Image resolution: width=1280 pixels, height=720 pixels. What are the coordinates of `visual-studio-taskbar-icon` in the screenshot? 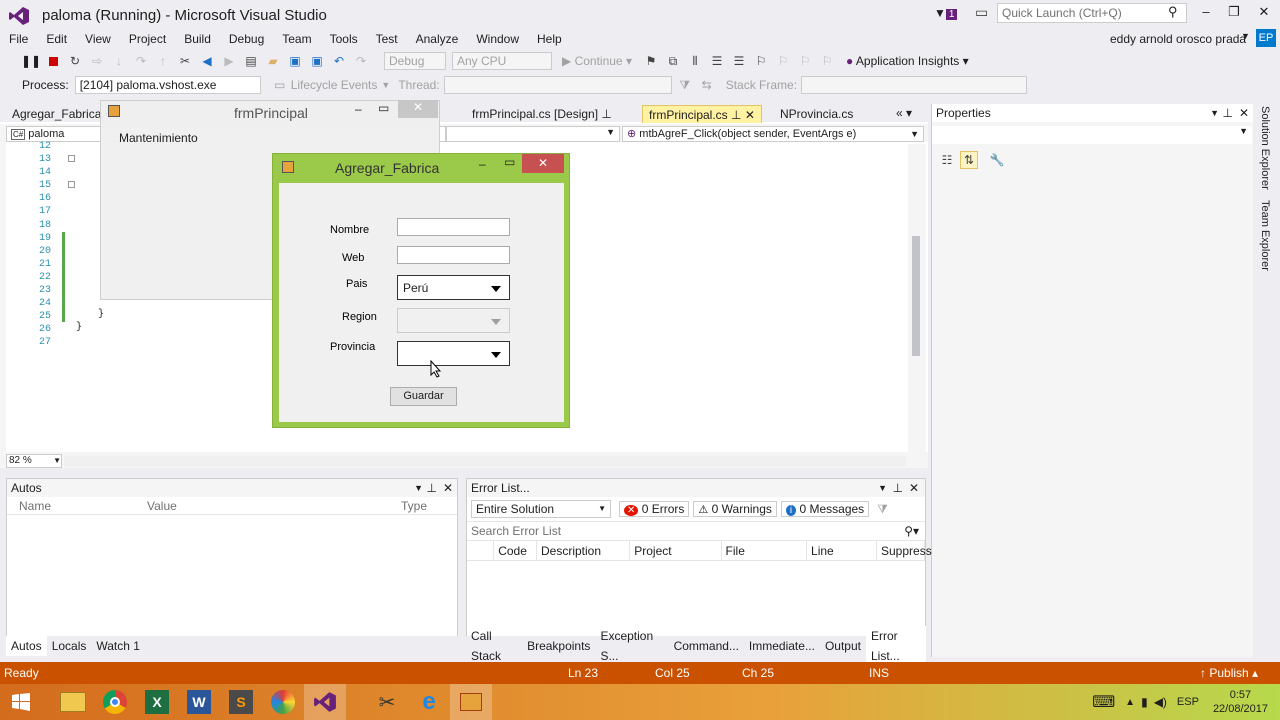 It's located at (325, 702).